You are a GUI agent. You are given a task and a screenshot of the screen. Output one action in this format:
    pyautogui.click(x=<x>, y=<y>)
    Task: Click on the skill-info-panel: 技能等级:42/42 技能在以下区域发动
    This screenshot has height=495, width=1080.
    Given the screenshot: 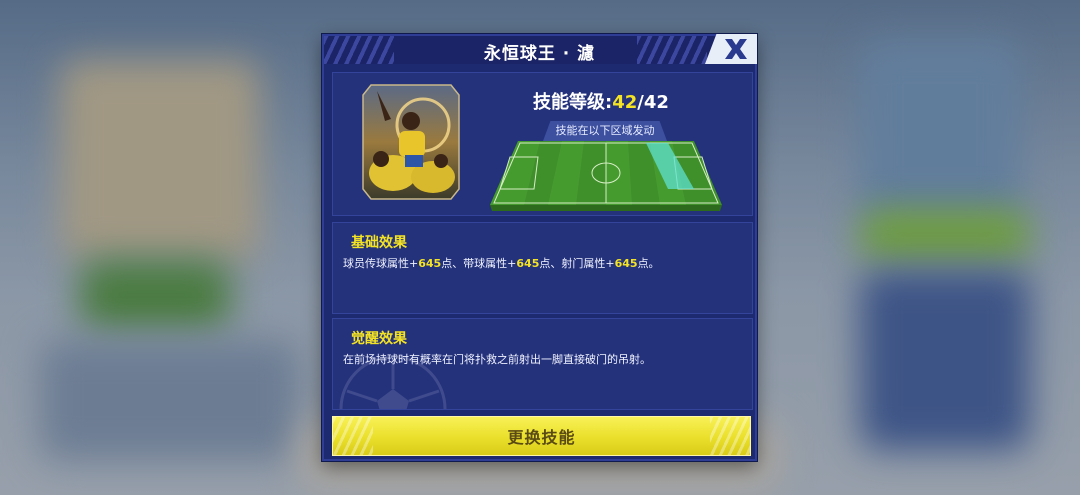 What is the action you would take?
    pyautogui.click(x=542, y=144)
    